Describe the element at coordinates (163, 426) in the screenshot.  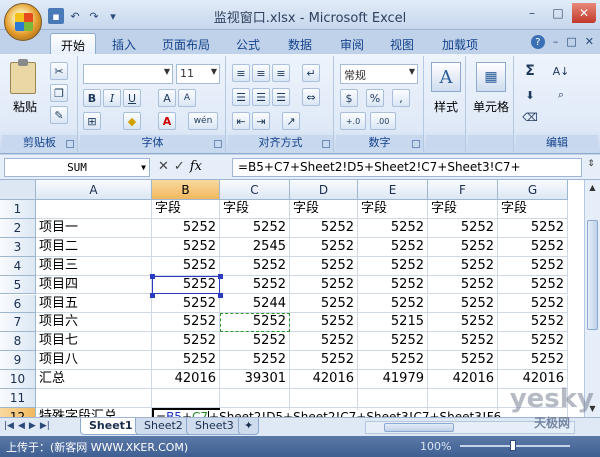
I see `sheet-tab-sheet2: Sheet2` at that location.